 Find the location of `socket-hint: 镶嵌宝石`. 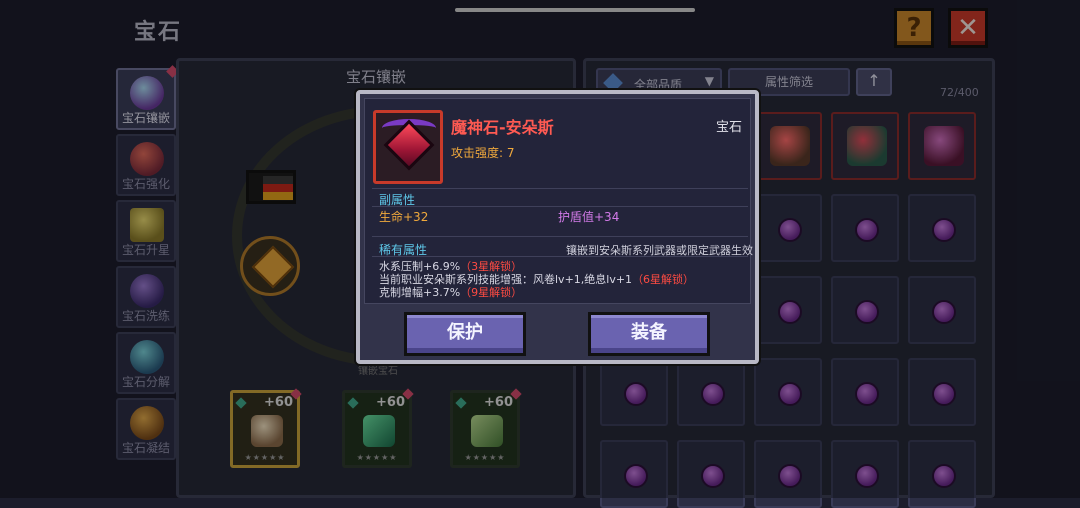

socket-hint: 镶嵌宝石 is located at coordinates (378, 371).